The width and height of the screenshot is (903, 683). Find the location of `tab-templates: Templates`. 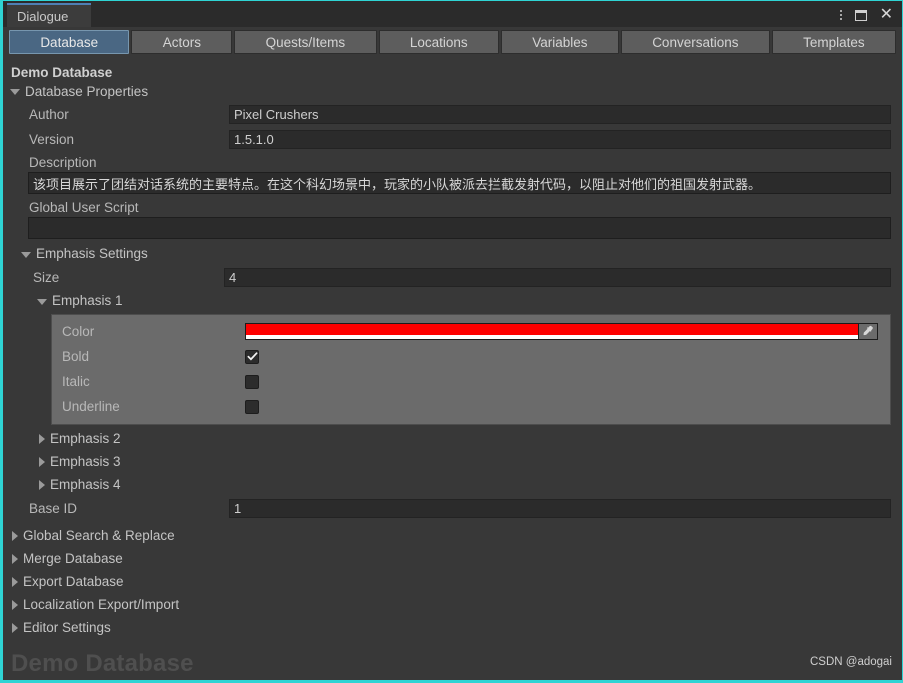

tab-templates: Templates is located at coordinates (833, 42).